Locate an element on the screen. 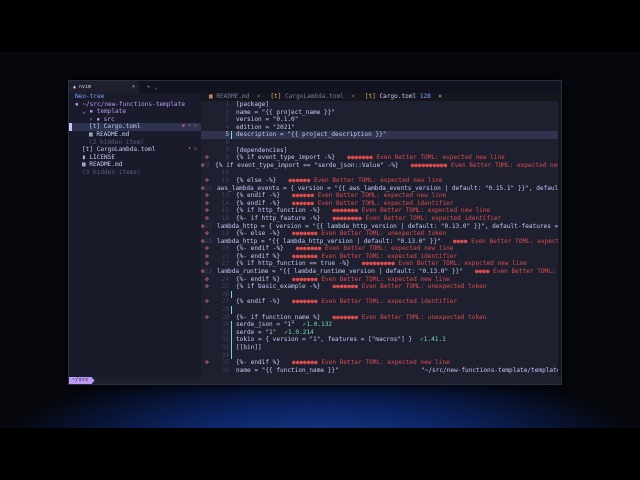 The width and height of the screenshot is (640, 480). tree-item: ▮ LICENSE is located at coordinates (135, 158).